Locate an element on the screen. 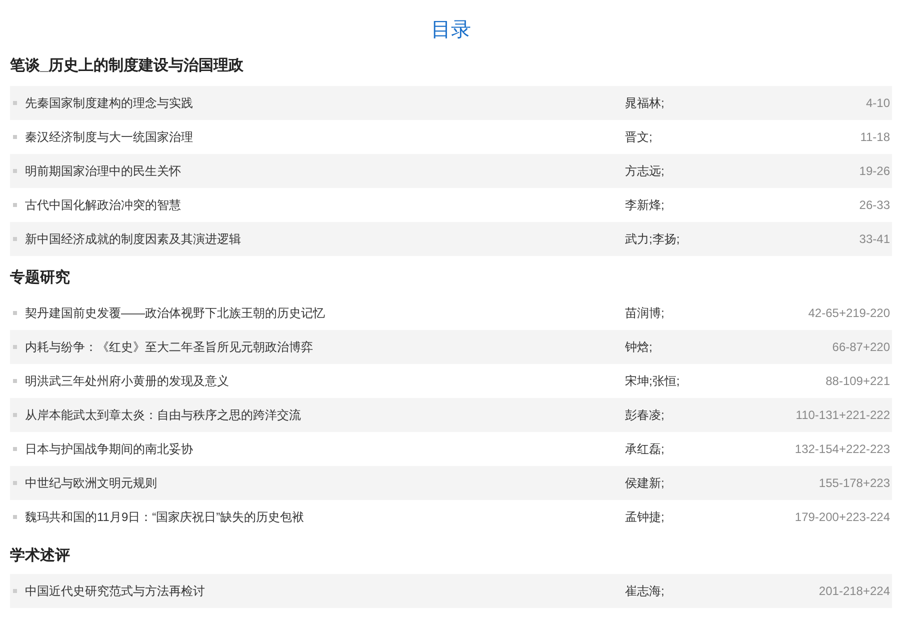  article-title: 中世纪与欧洲文明元规则 is located at coordinates (325, 483).